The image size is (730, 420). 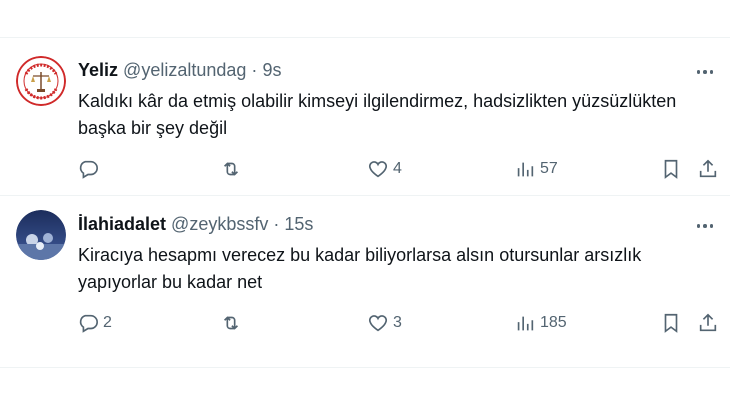 I want to click on divider-bottom, so click(x=365, y=367).